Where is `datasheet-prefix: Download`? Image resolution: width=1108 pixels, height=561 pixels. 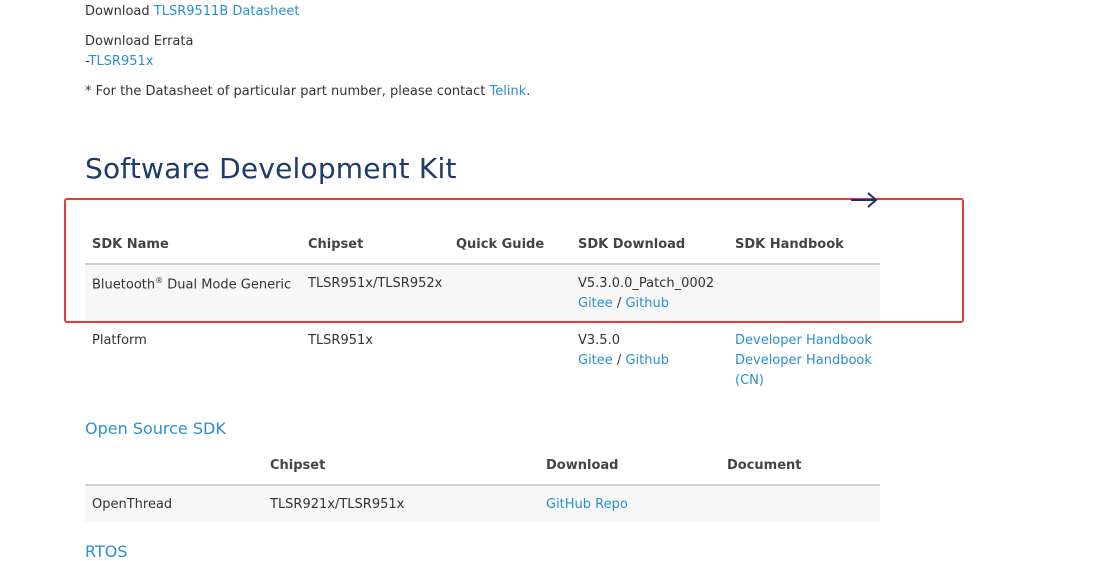 datasheet-prefix: Download is located at coordinates (119, 11).